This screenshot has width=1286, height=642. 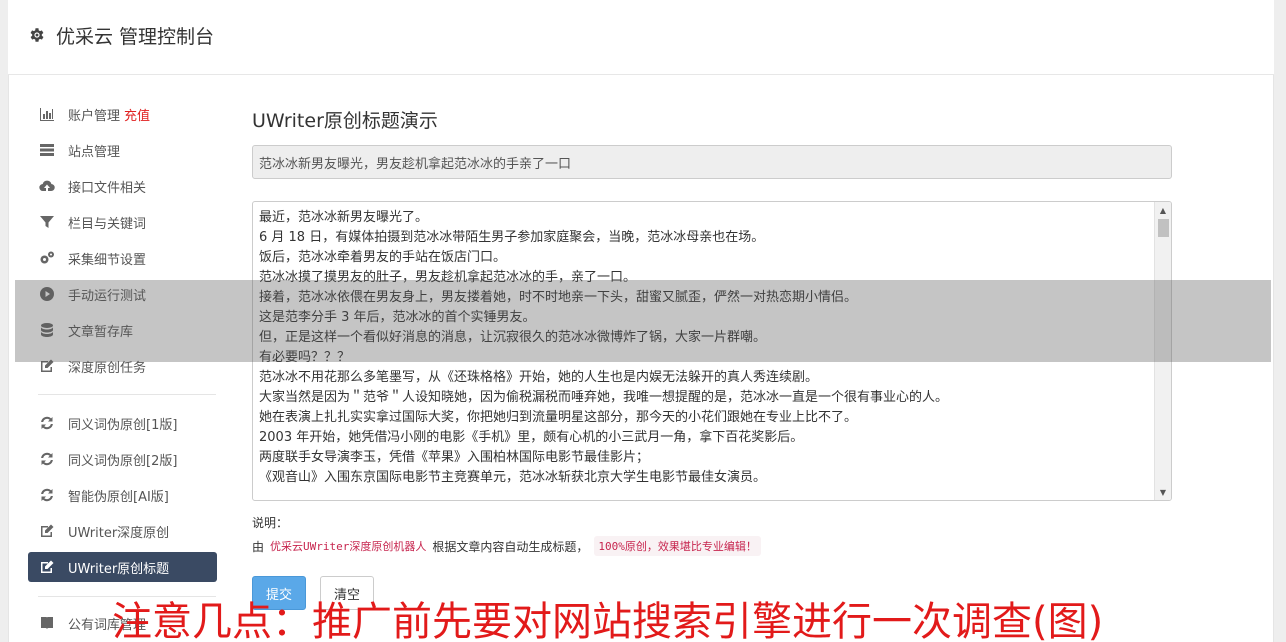 I want to click on note-robot-name: 优采云UWriter深度原创机器人, so click(x=348, y=546).